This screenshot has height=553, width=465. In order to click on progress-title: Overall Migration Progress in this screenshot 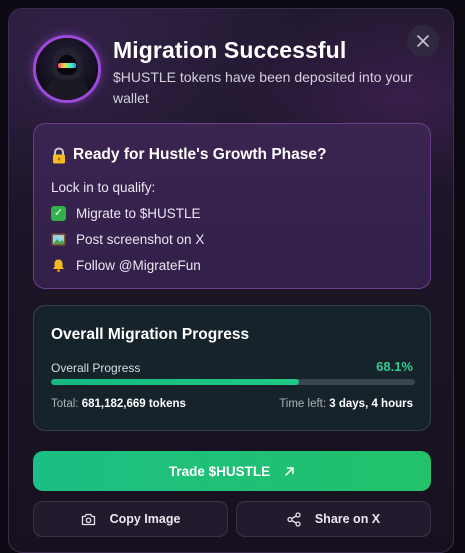, I will do `click(150, 334)`.